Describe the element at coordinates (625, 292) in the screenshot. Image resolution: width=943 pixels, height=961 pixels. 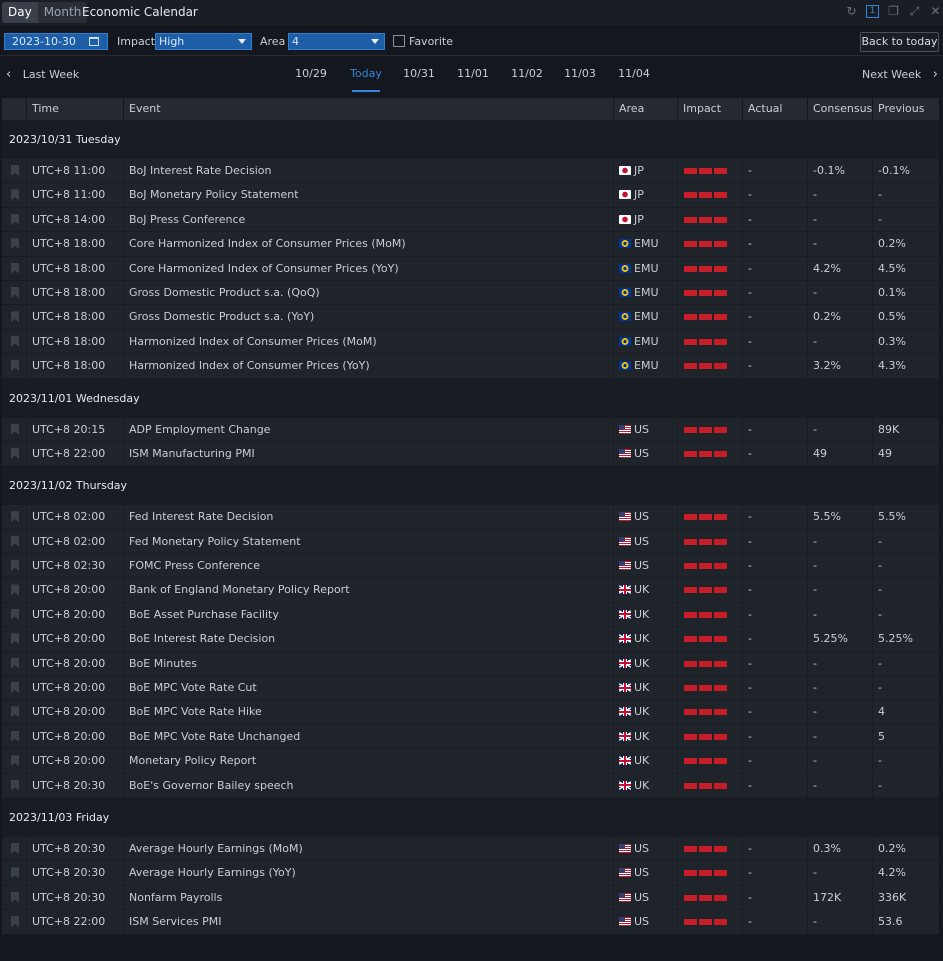
I see `emu-flag-icon` at that location.